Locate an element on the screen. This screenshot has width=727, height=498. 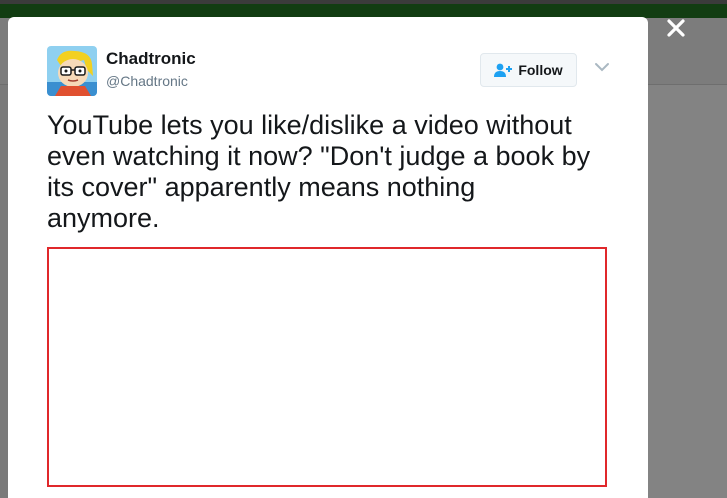
chevron-down-icon is located at coordinates (602, 67).